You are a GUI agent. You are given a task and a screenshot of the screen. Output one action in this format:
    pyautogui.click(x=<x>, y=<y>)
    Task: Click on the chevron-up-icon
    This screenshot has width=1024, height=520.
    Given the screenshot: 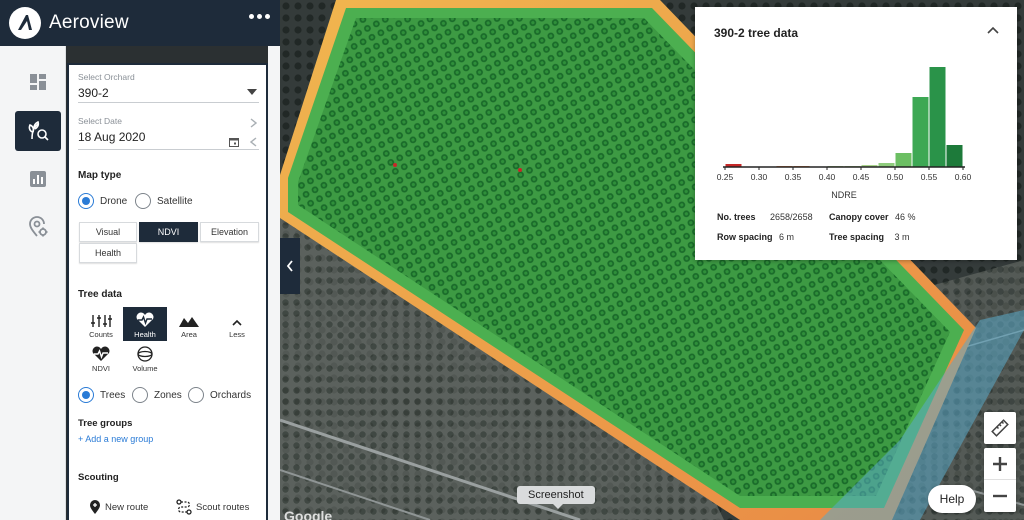 What is the action you would take?
    pyautogui.click(x=237, y=322)
    